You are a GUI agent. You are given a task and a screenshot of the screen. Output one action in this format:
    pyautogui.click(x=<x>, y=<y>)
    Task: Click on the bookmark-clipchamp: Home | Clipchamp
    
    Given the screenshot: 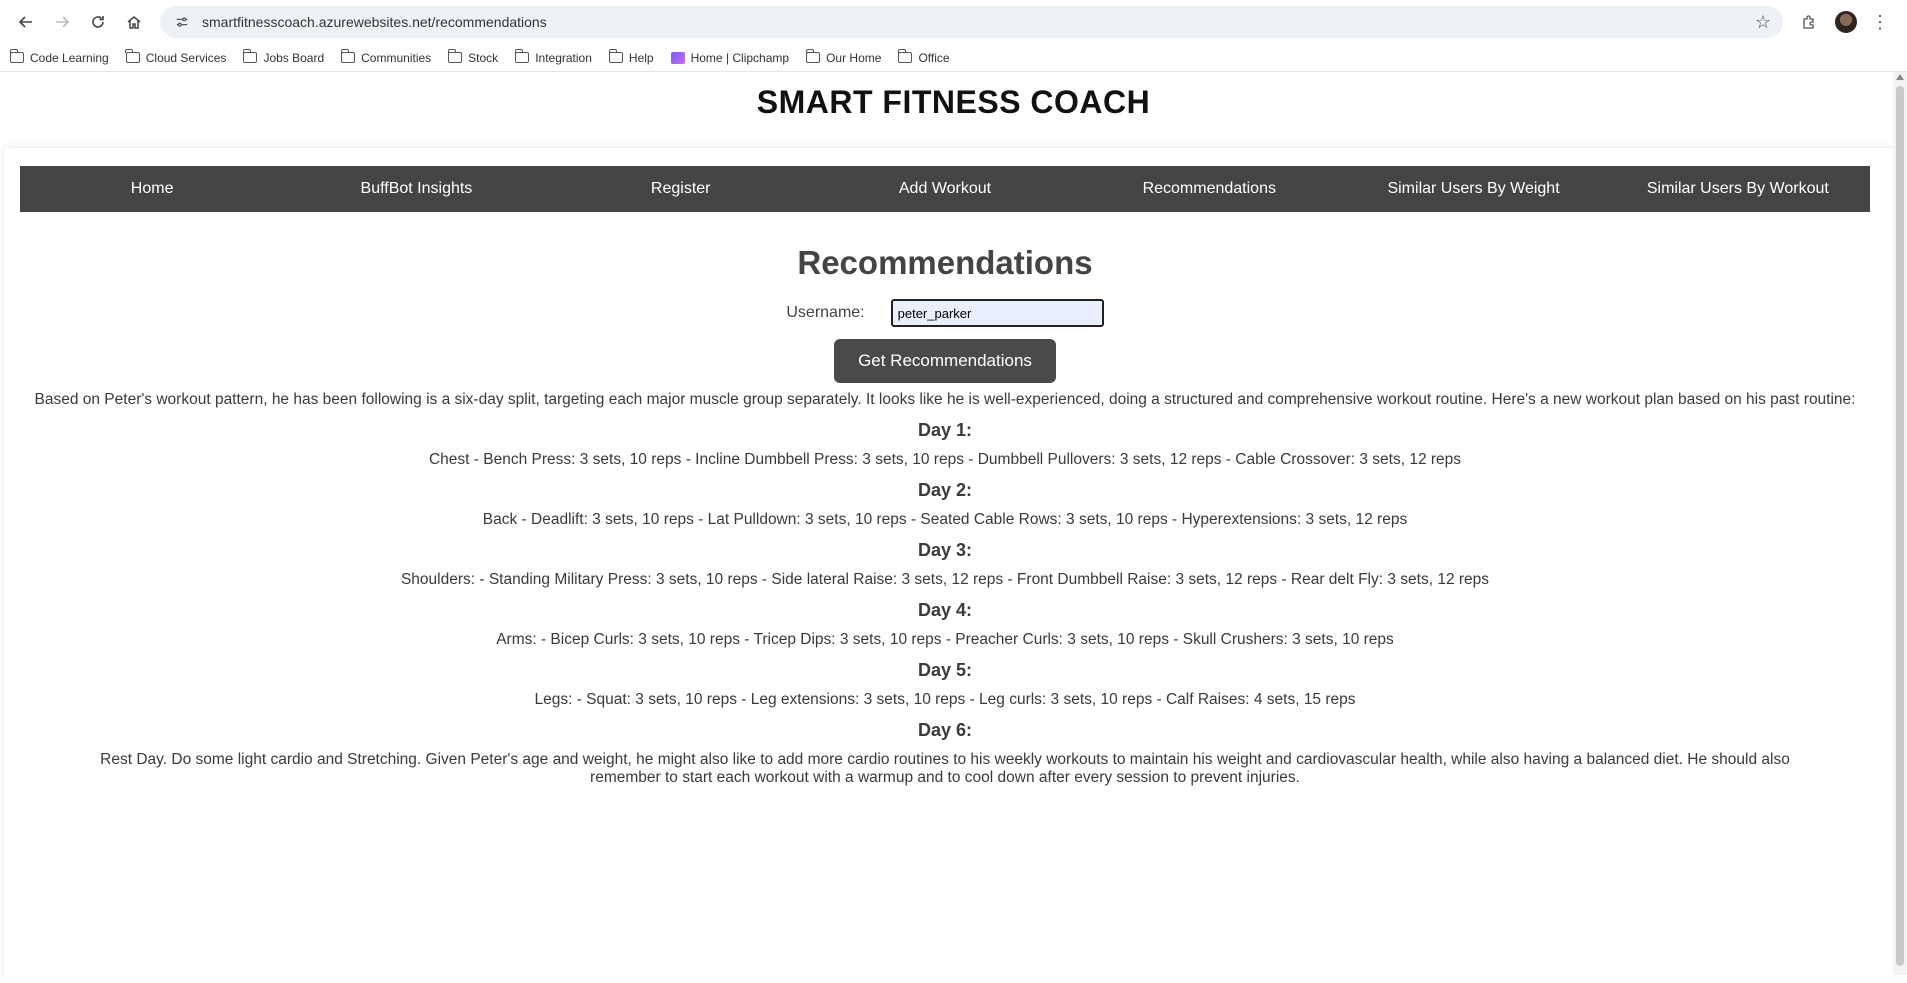 What is the action you would take?
    pyautogui.click(x=730, y=57)
    